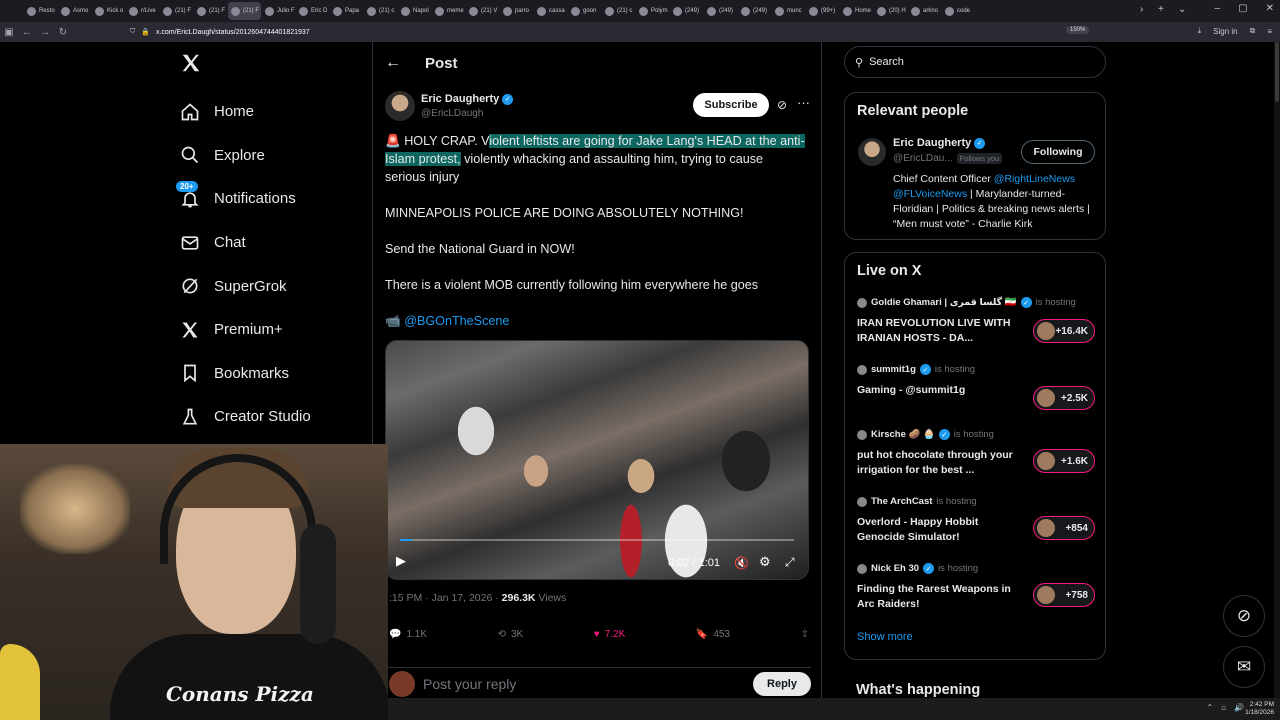 The height and width of the screenshot is (720, 1280). What do you see at coordinates (456, 321) in the screenshot?
I see `mention-link: @BGOnTheScene` at bounding box center [456, 321].